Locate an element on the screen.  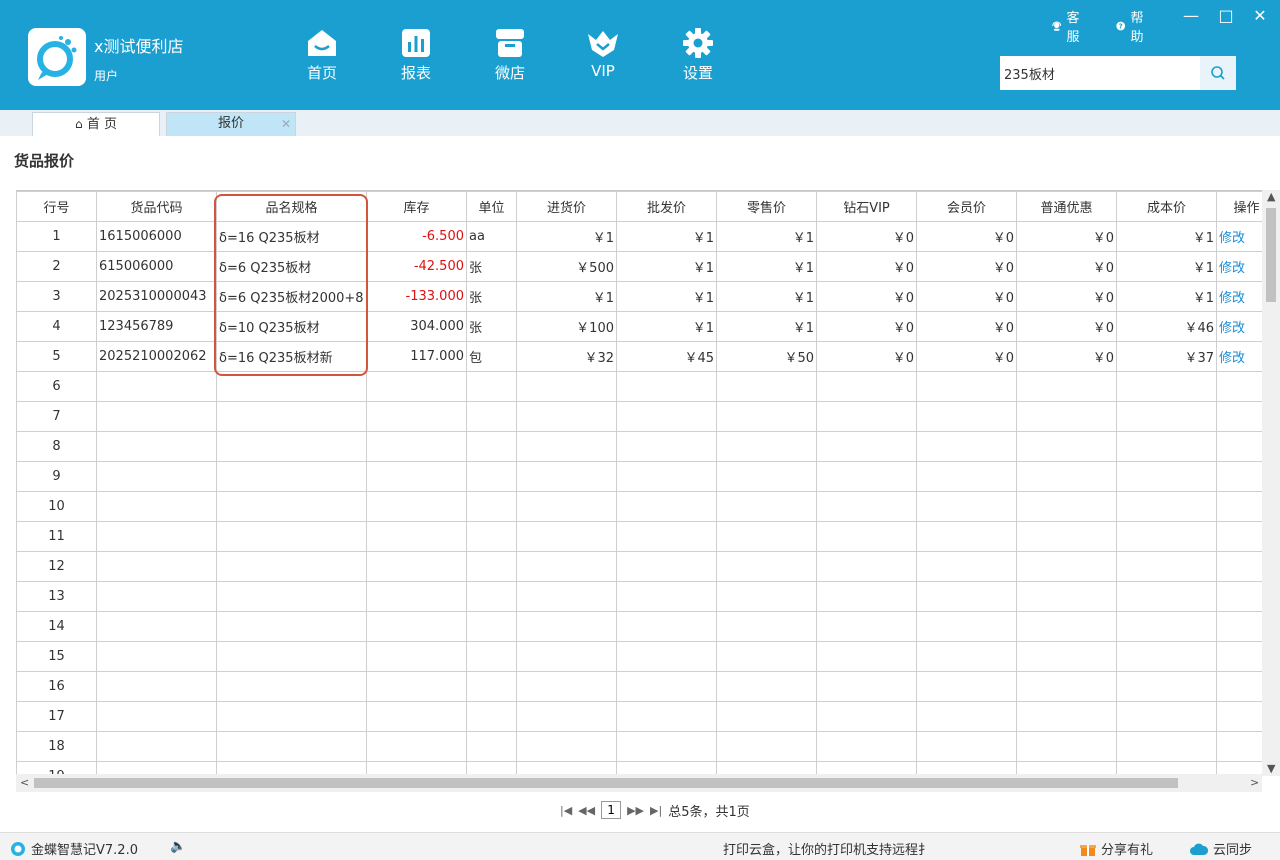
nav-home: 首页 is located at coordinates (322, 58).